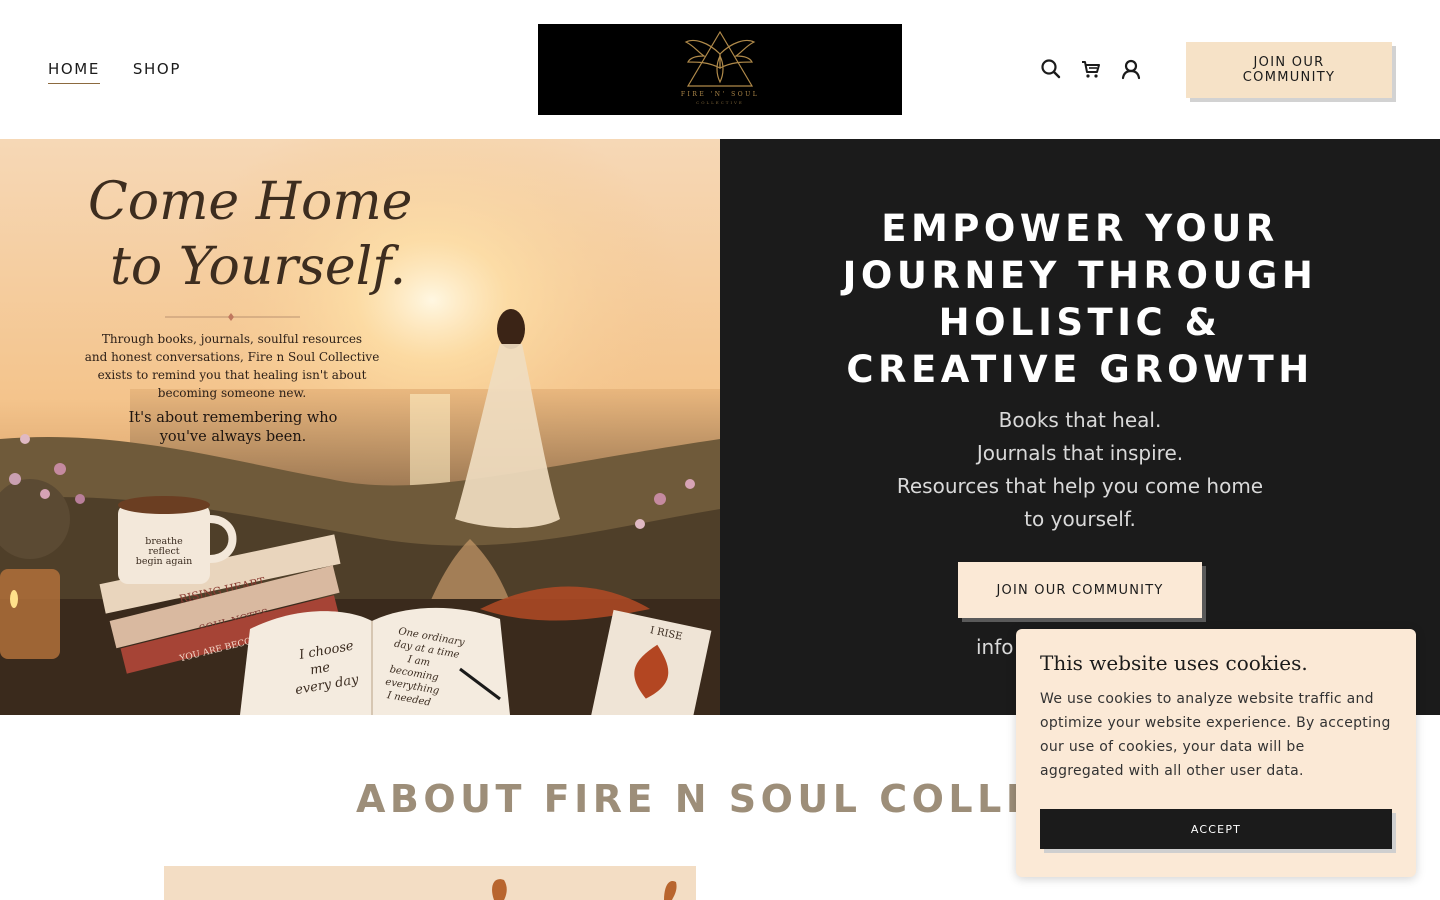 The height and width of the screenshot is (900, 1440). What do you see at coordinates (157, 72) in the screenshot?
I see `nav-shop-link: SHOP` at bounding box center [157, 72].